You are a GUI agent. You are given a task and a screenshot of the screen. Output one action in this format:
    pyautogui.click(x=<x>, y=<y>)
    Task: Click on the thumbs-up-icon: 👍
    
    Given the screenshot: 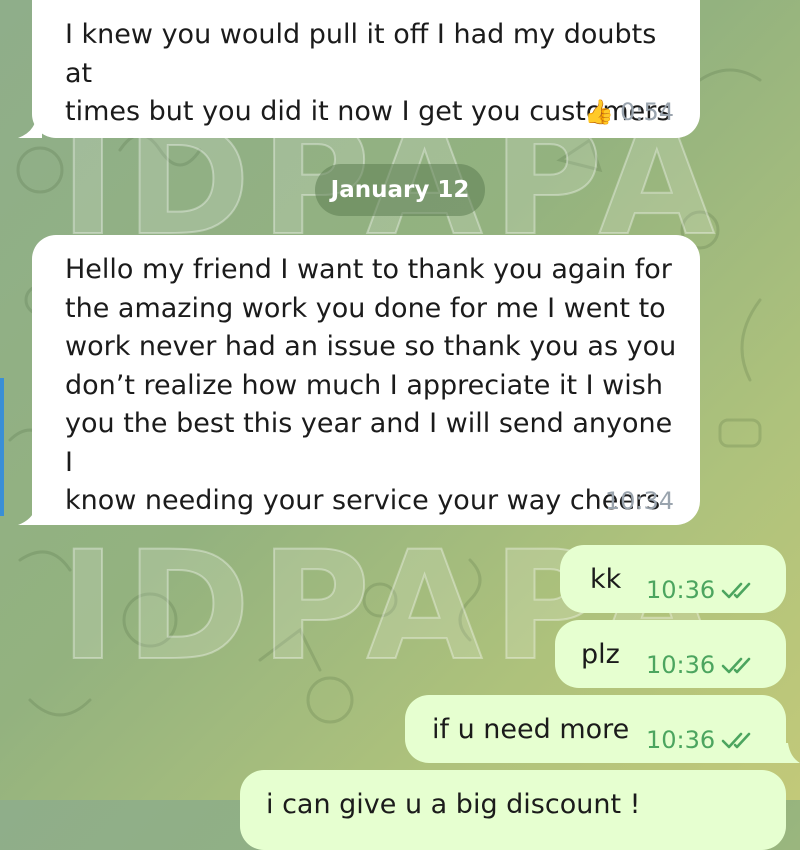 What is the action you would take?
    pyautogui.click(x=599, y=112)
    